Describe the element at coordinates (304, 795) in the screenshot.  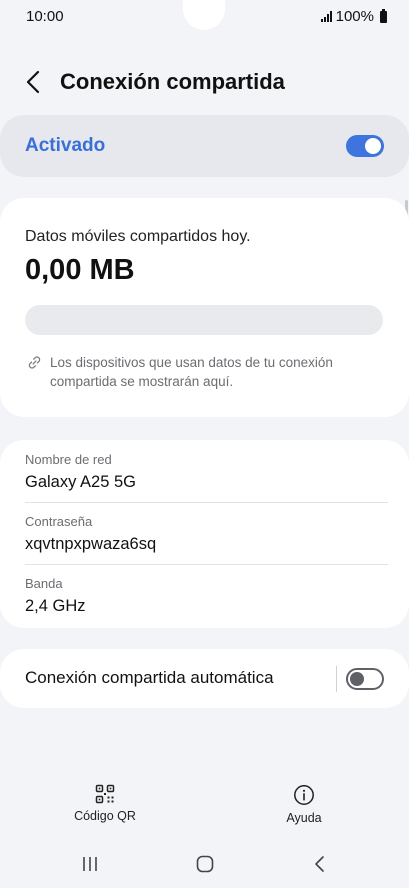
I see `info-icon` at that location.